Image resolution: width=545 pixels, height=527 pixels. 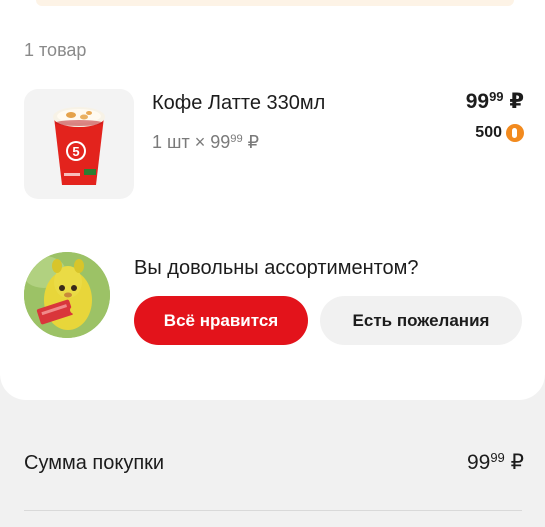 What do you see at coordinates (273, 510) in the screenshot?
I see `divider` at bounding box center [273, 510].